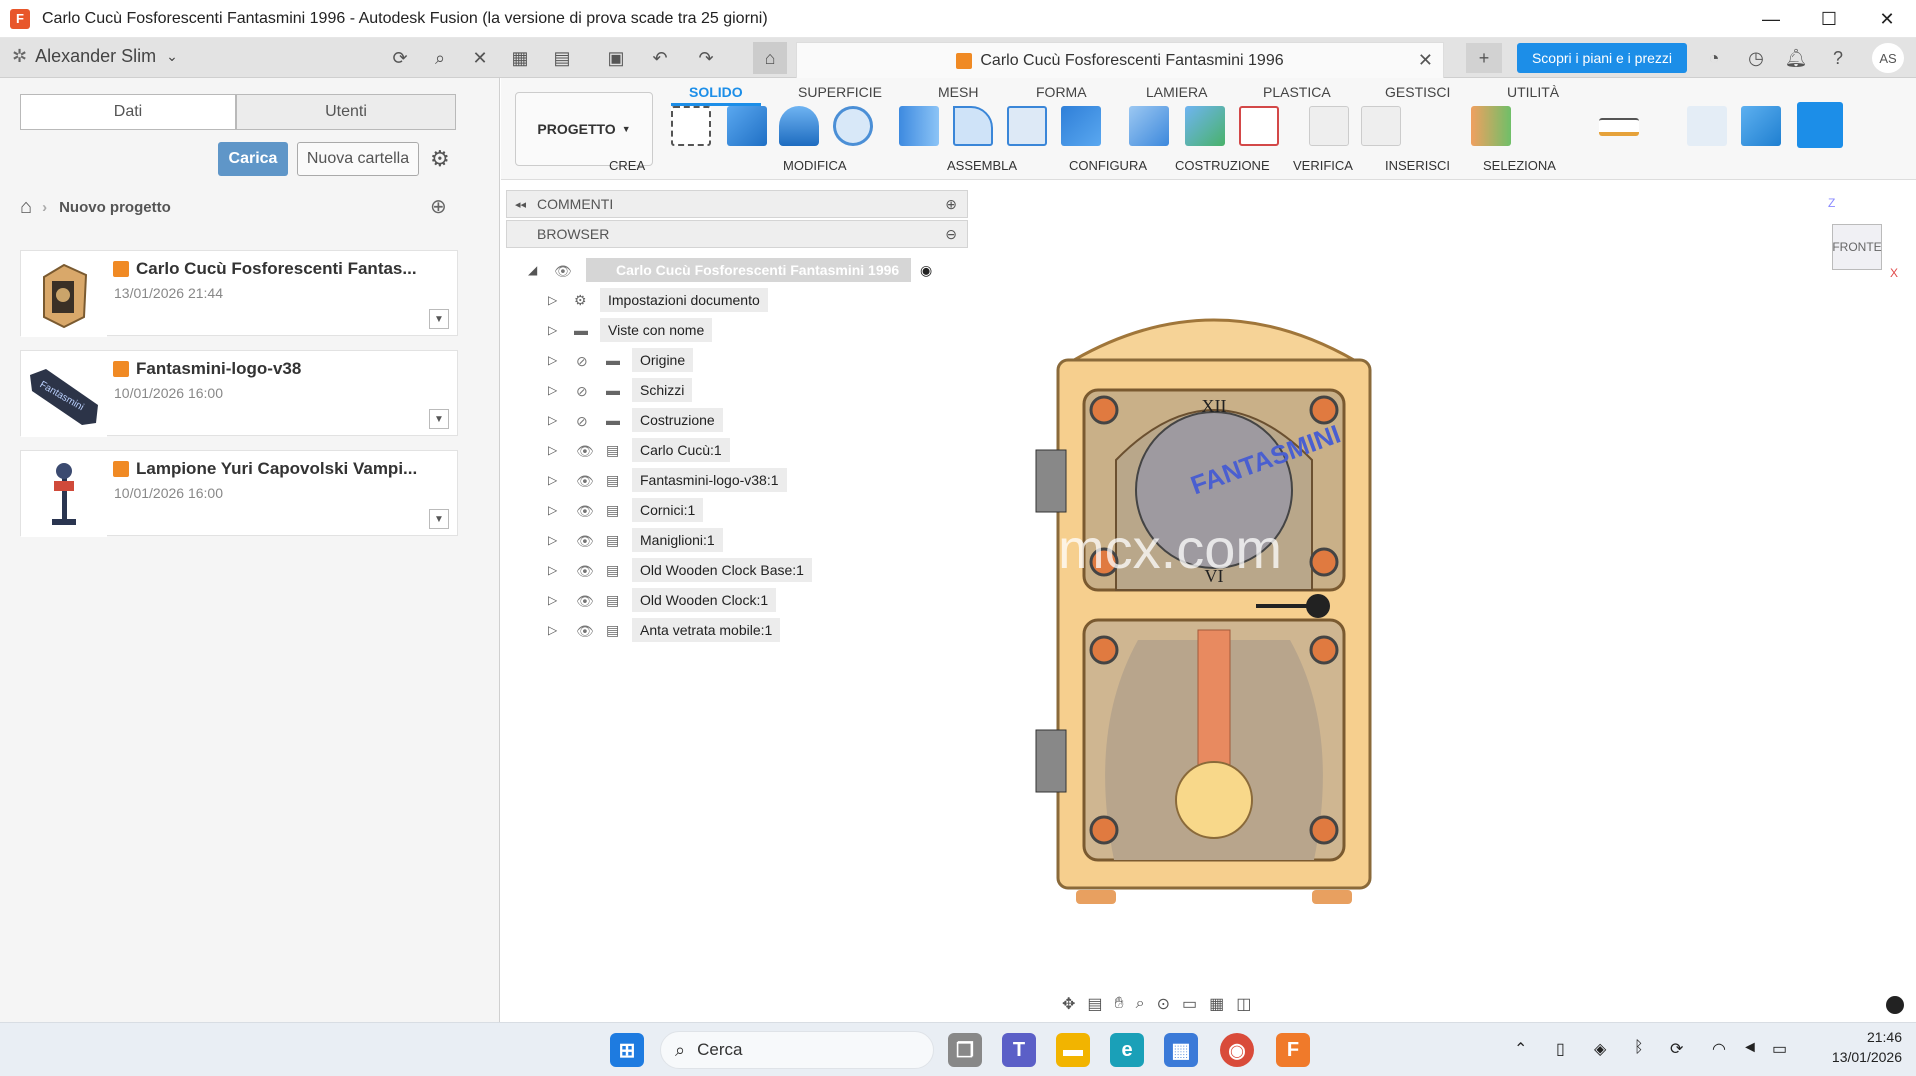 The width and height of the screenshot is (1916, 1076). Describe the element at coordinates (698, 480) in the screenshot. I see `tree-item: ▷ 👁︎ ▤ Fantasmini-logo-v38:1` at that location.